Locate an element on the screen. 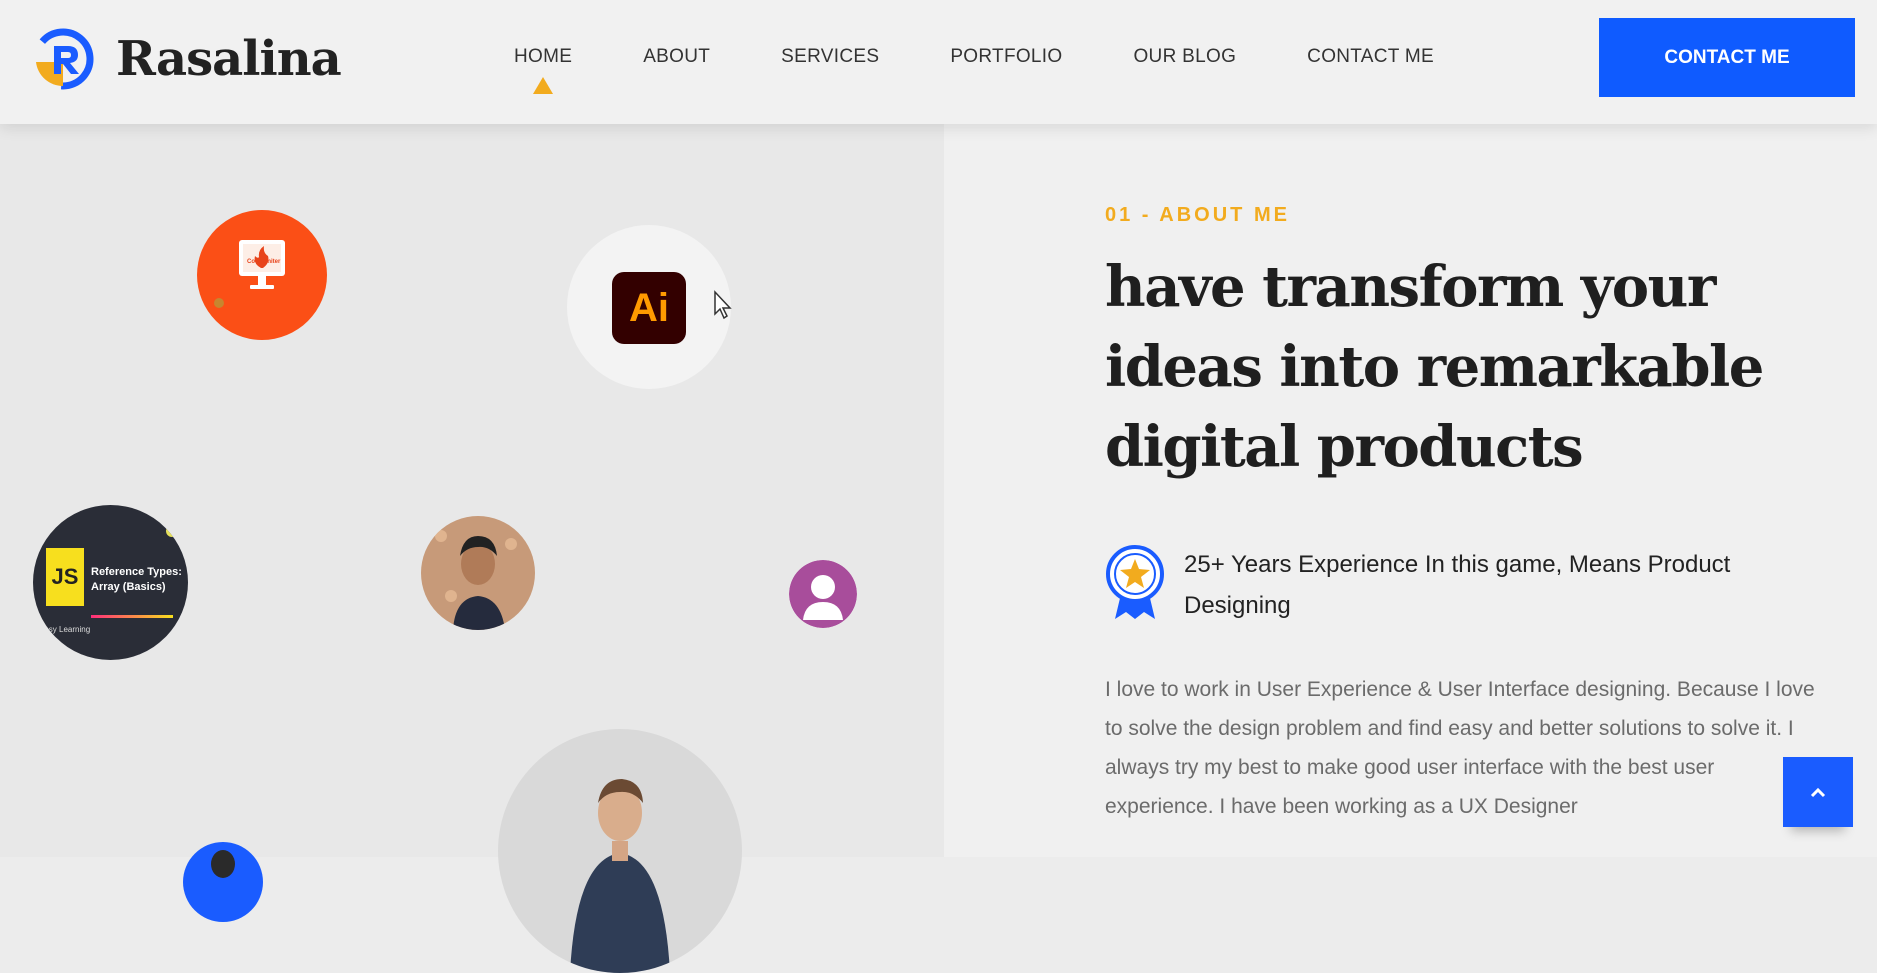 The width and height of the screenshot is (1877, 973). award-icon is located at coordinates (1135, 582).